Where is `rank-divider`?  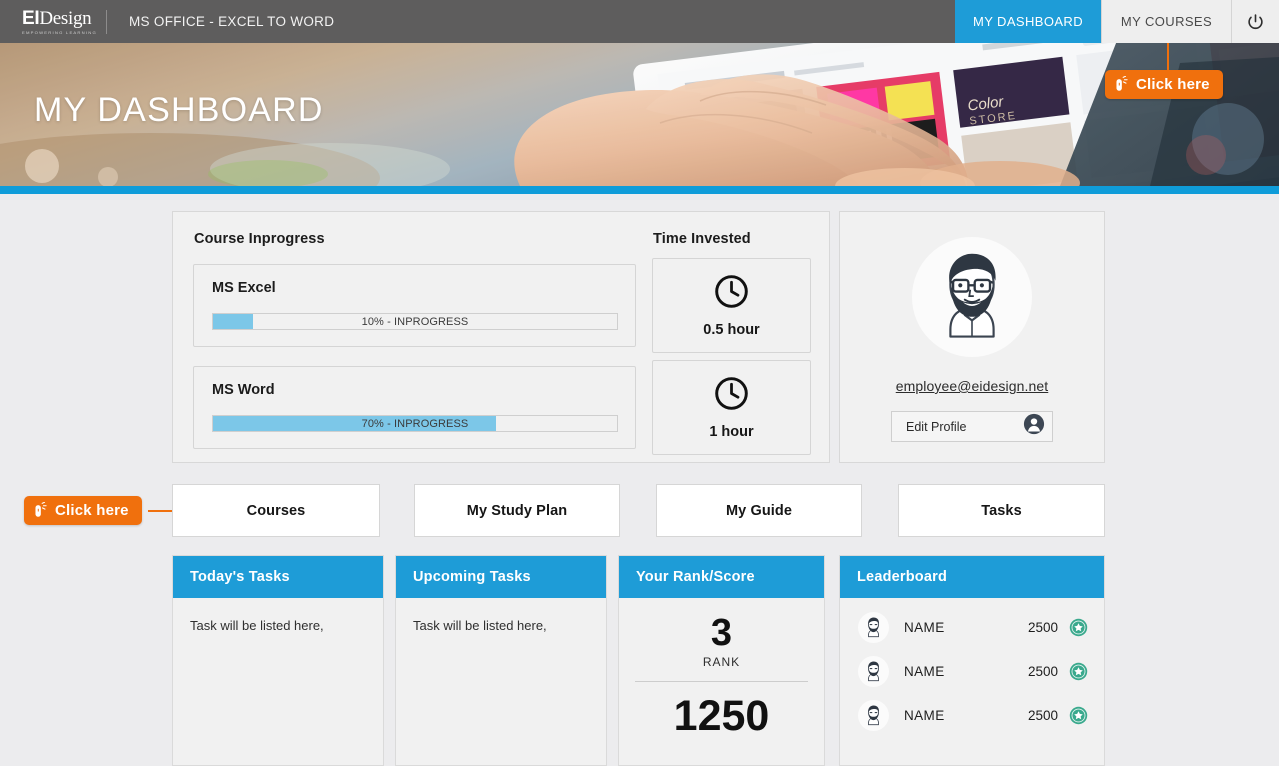 rank-divider is located at coordinates (721, 681).